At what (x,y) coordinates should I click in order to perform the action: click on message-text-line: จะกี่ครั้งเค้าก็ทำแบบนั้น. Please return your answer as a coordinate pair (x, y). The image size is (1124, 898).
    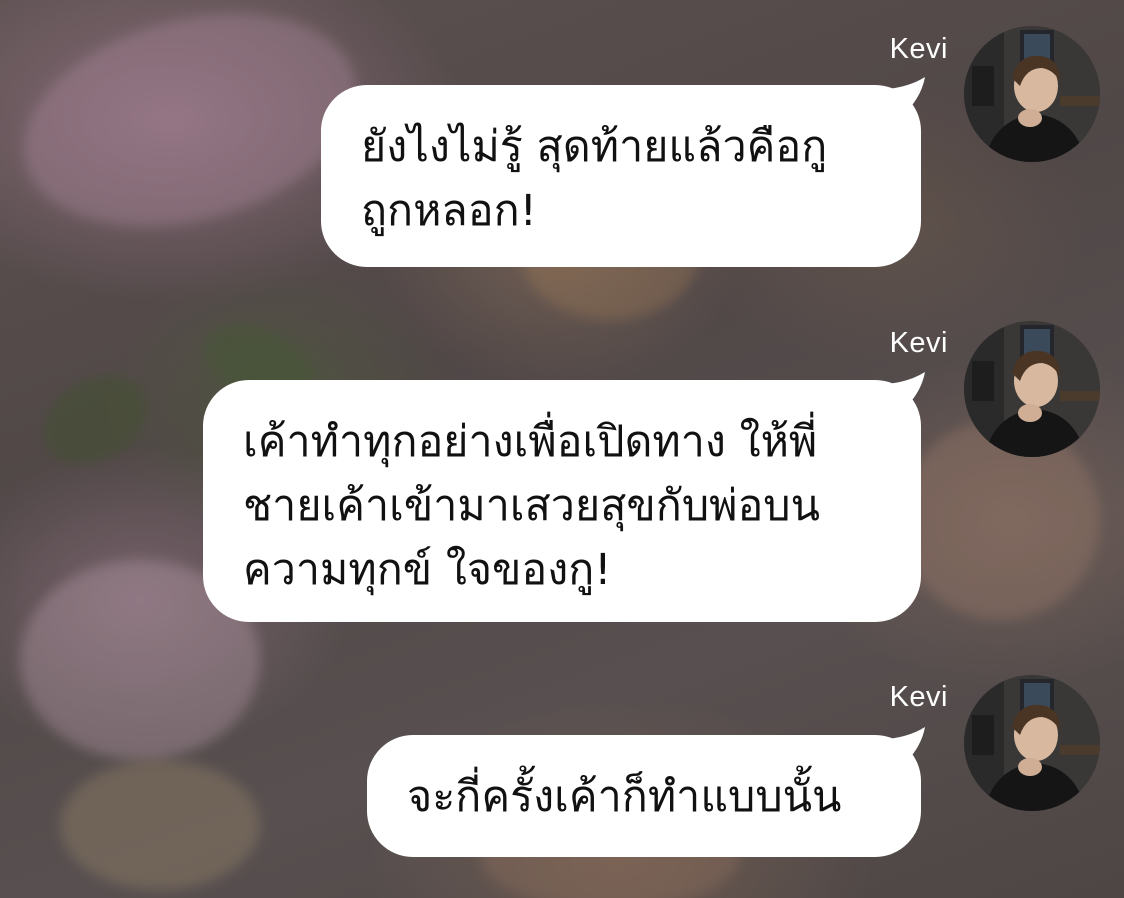
    Looking at the image, I should click on (624, 797).